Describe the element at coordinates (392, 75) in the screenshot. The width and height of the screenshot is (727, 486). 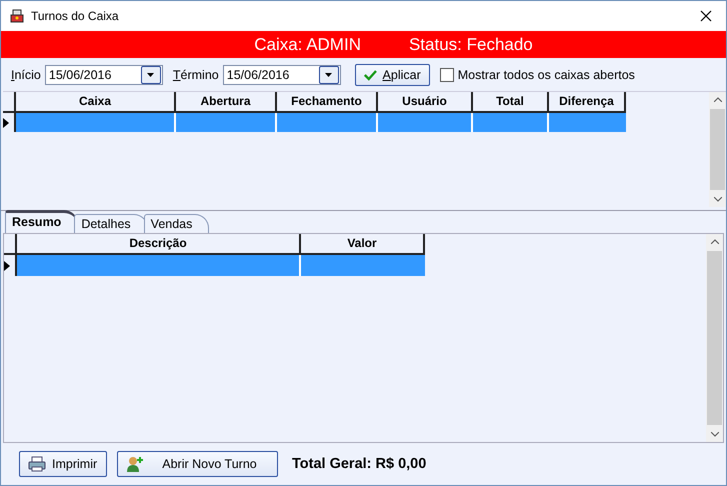
I see `apply-button: Aplicar` at that location.